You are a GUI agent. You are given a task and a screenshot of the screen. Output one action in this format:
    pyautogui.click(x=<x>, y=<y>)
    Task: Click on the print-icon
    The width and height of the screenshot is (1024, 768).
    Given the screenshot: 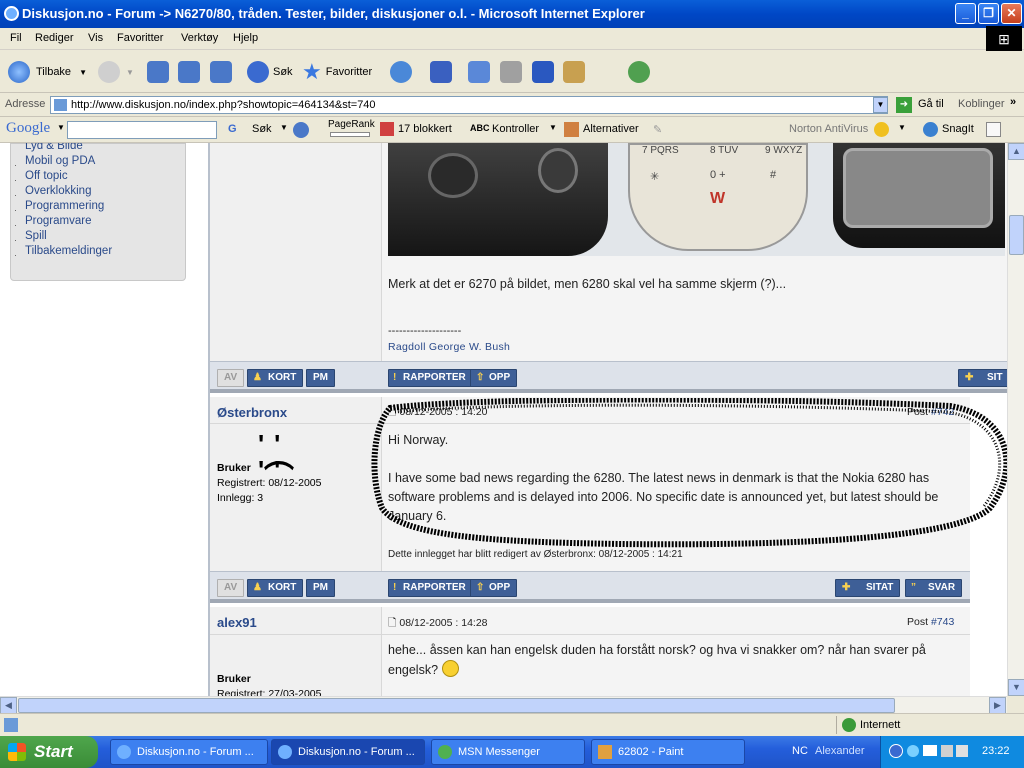 What is the action you would take?
    pyautogui.click(x=479, y=72)
    